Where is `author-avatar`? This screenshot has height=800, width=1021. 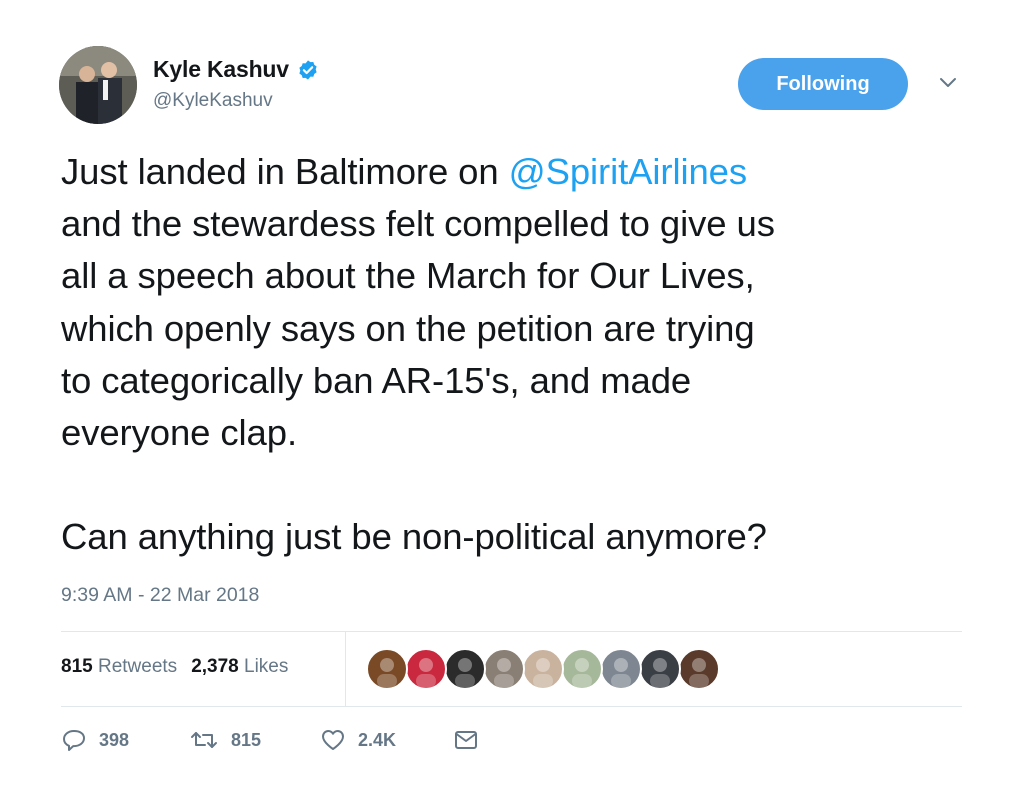
author-avatar is located at coordinates (98, 85).